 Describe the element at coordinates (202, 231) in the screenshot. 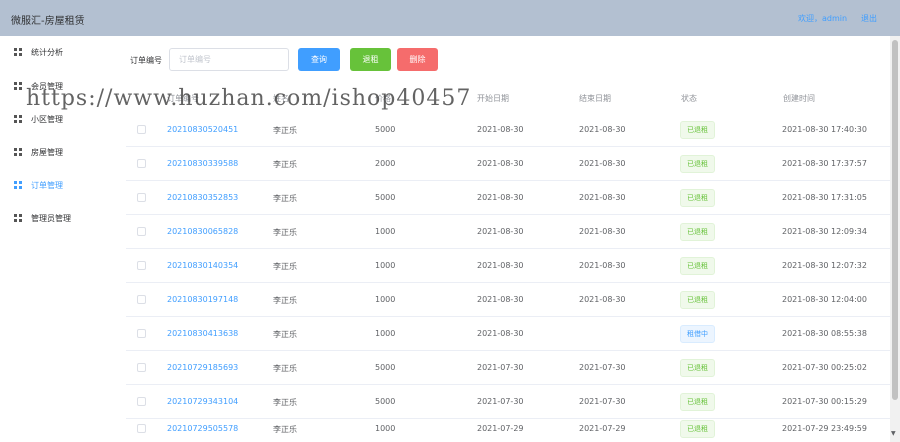

I see `order-number-link: 20210830065828` at that location.